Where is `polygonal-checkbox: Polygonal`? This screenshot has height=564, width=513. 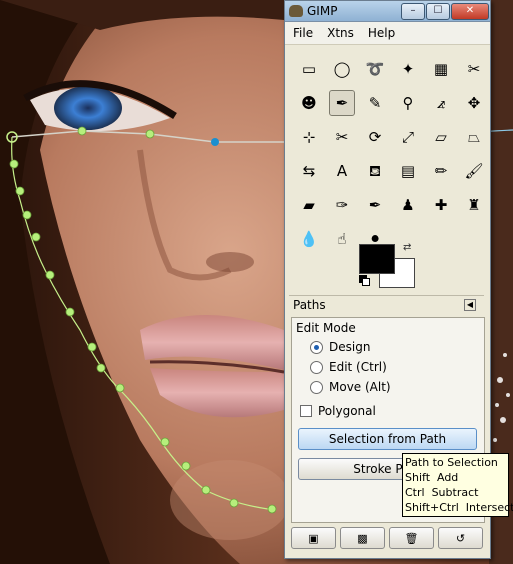 polygonal-checkbox: Polygonal is located at coordinates (338, 411).